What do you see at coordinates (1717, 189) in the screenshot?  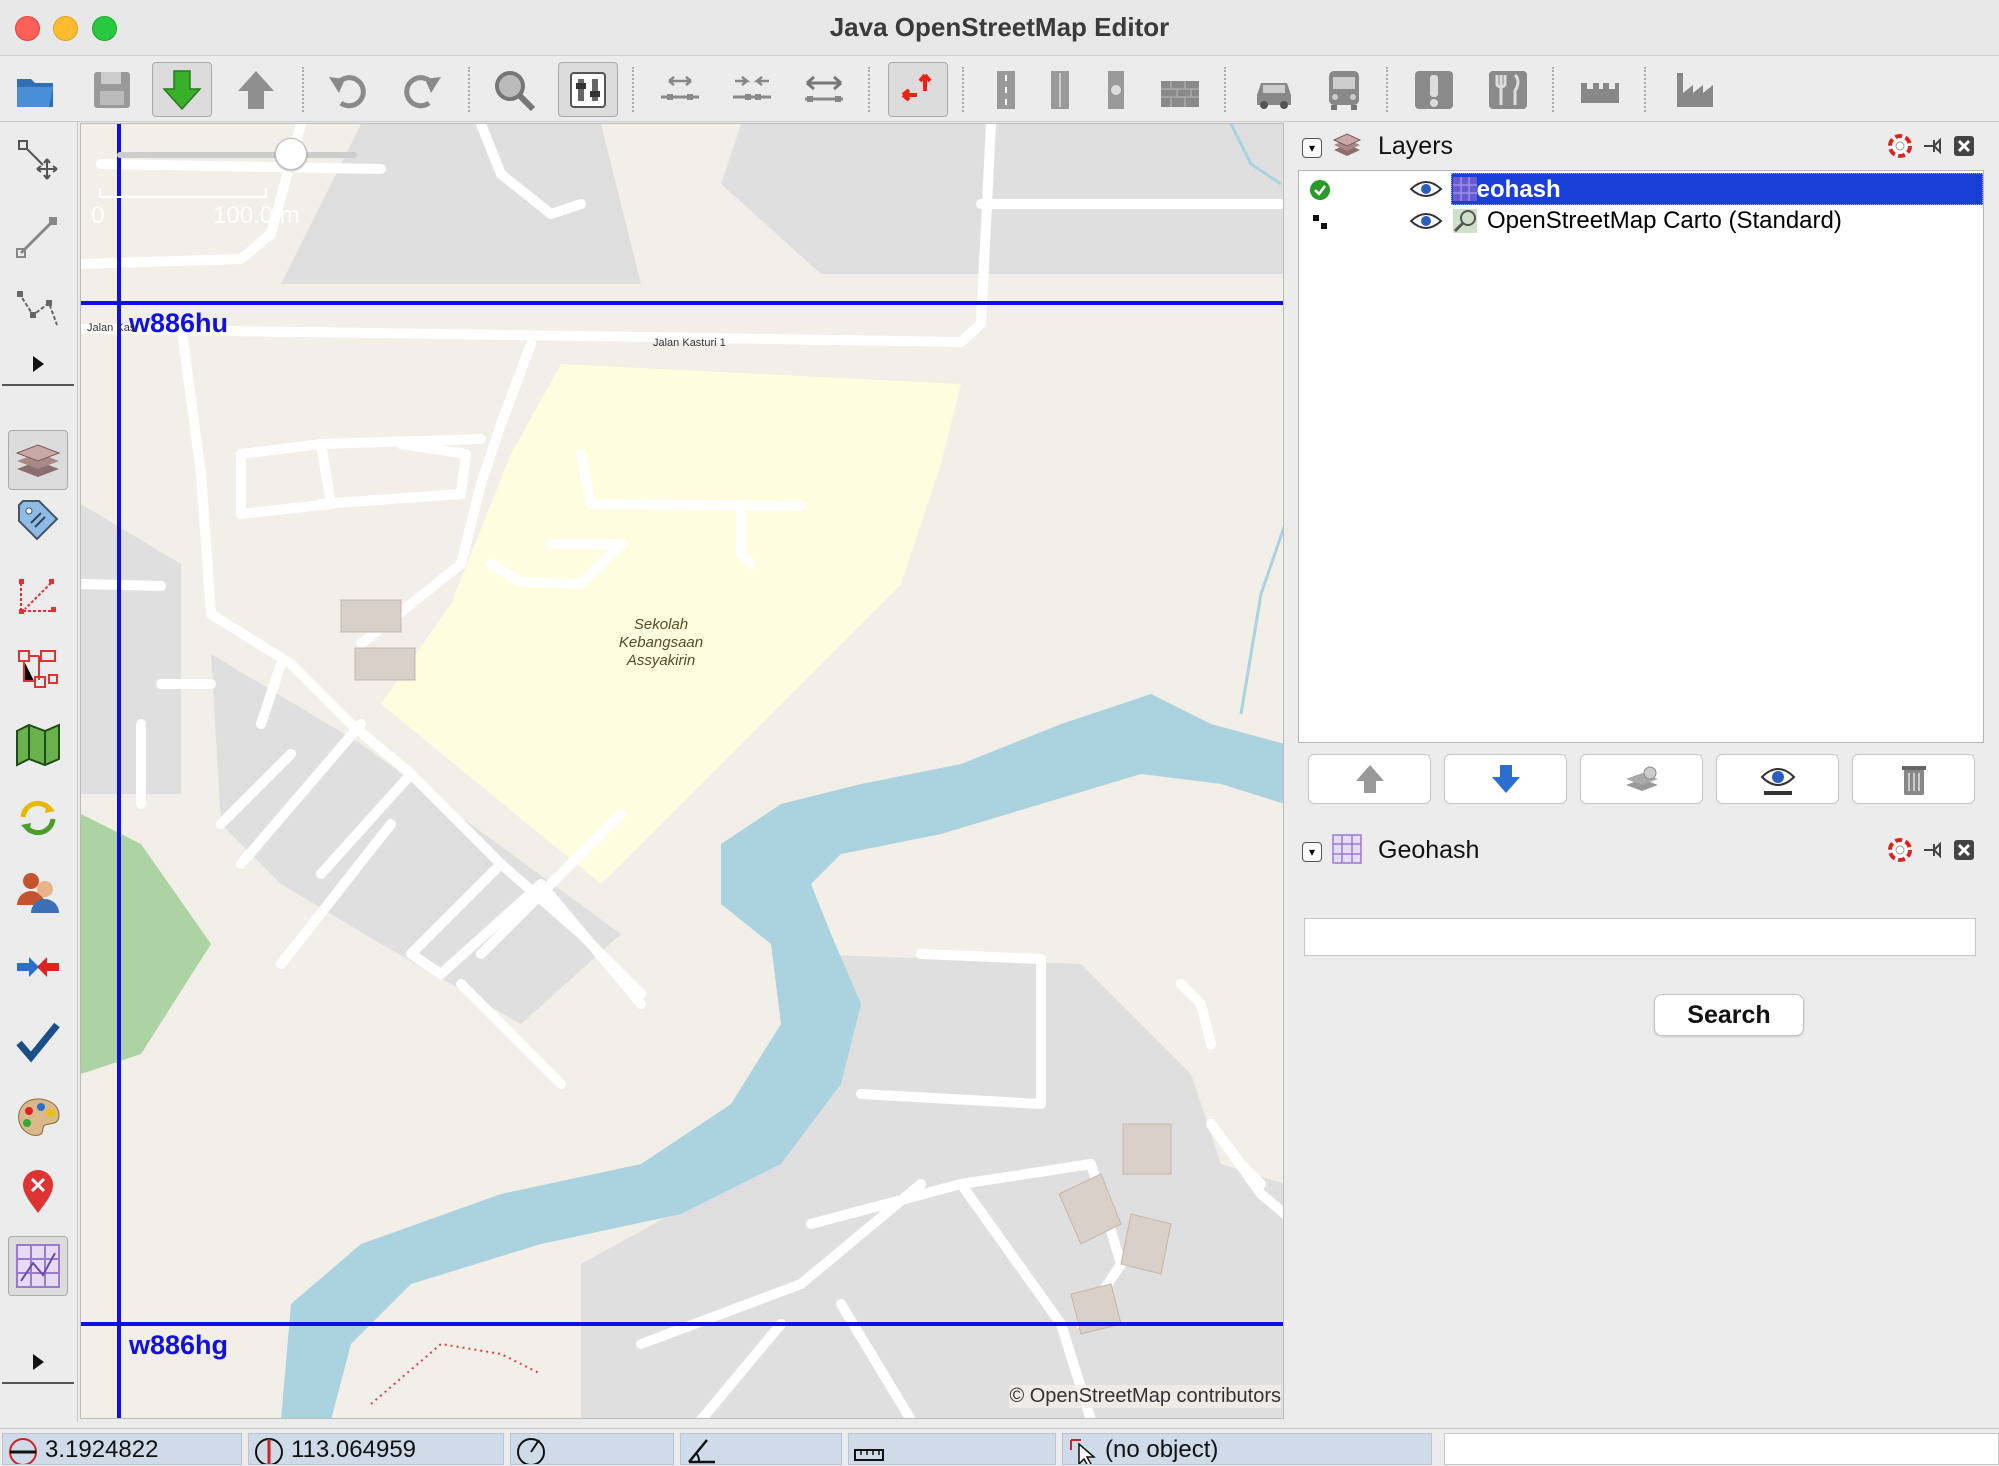 I see `layer-name: Geohash` at bounding box center [1717, 189].